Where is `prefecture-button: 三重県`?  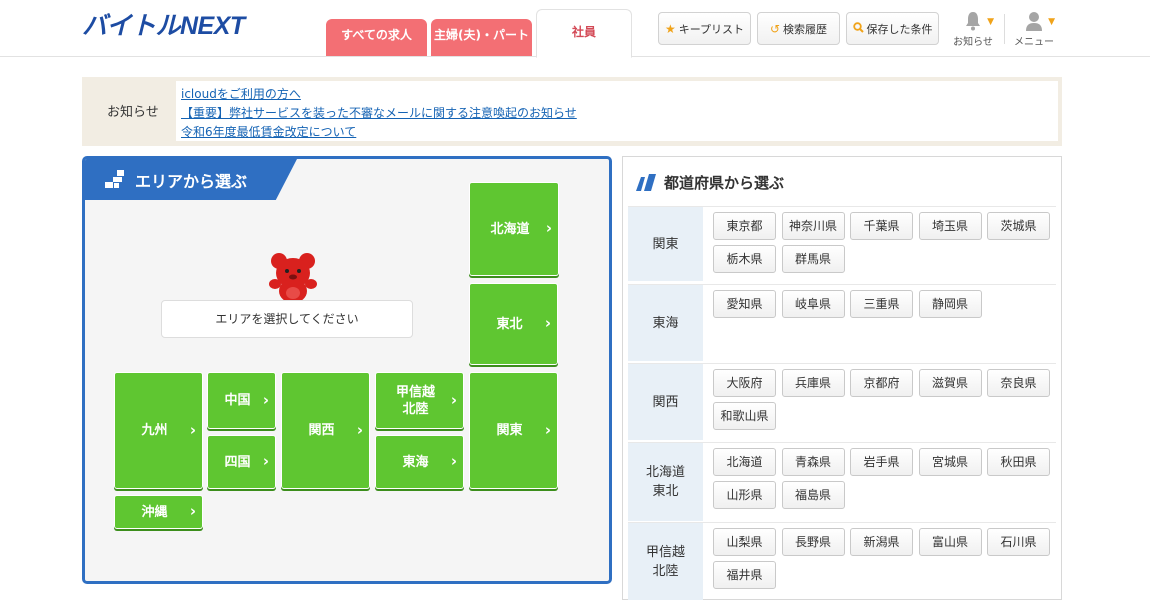
prefecture-button: 三重県 is located at coordinates (881, 304).